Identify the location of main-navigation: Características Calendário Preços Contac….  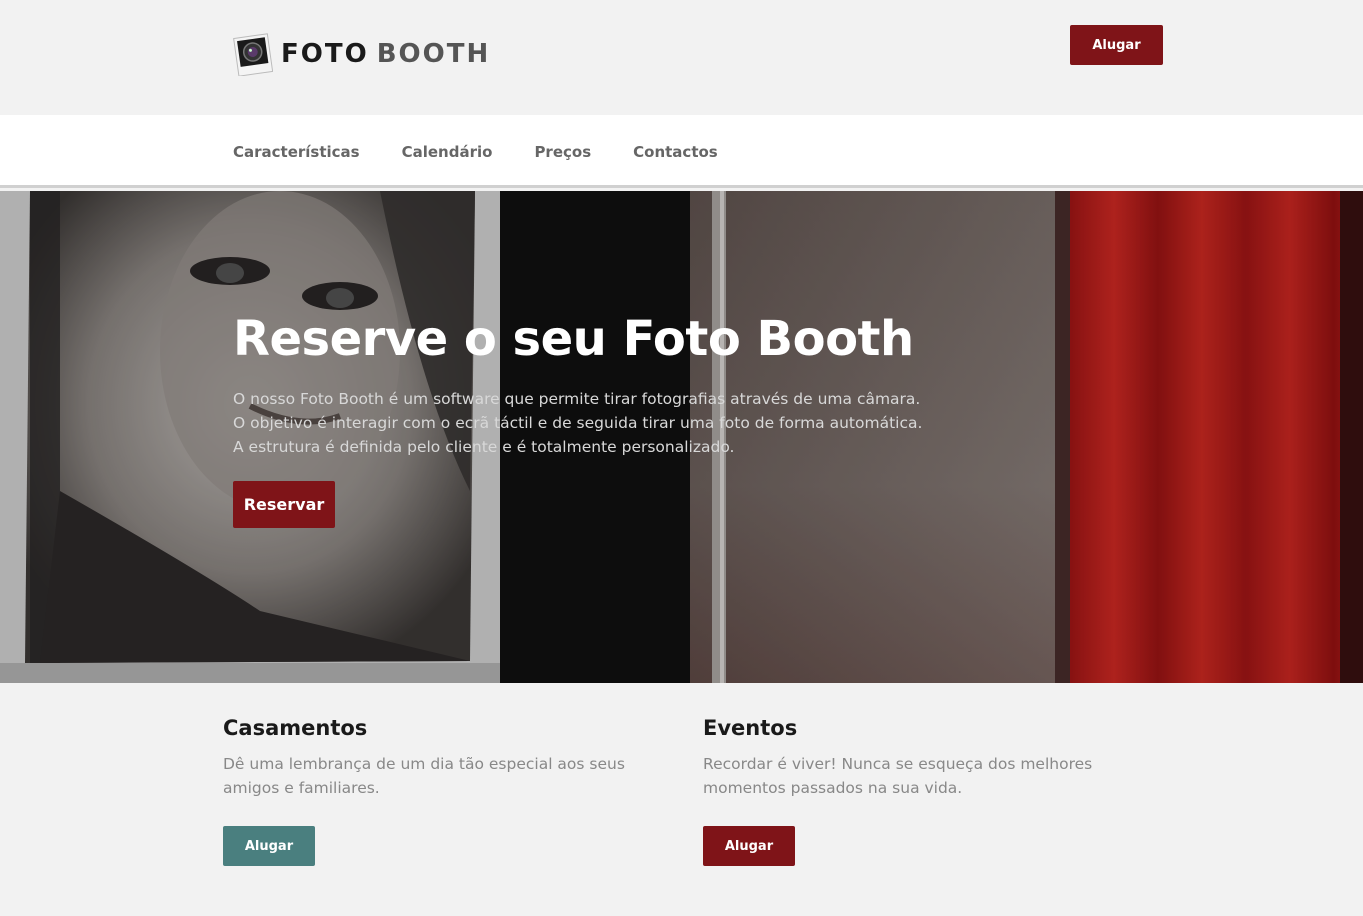
(681, 151).